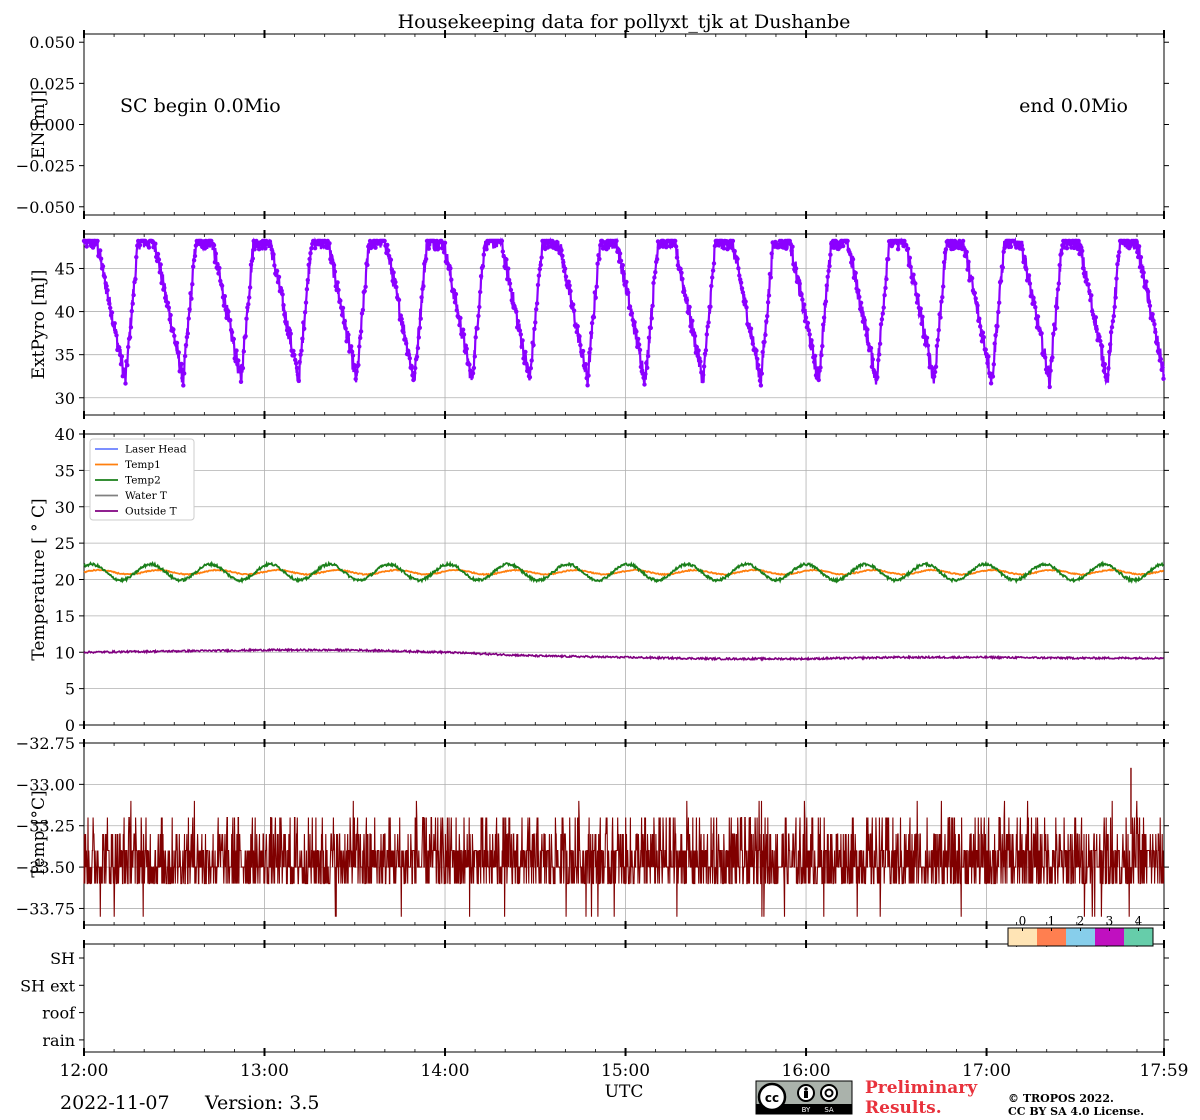  I want to click on colorbar-tick-label: 2, so click(1081, 921).